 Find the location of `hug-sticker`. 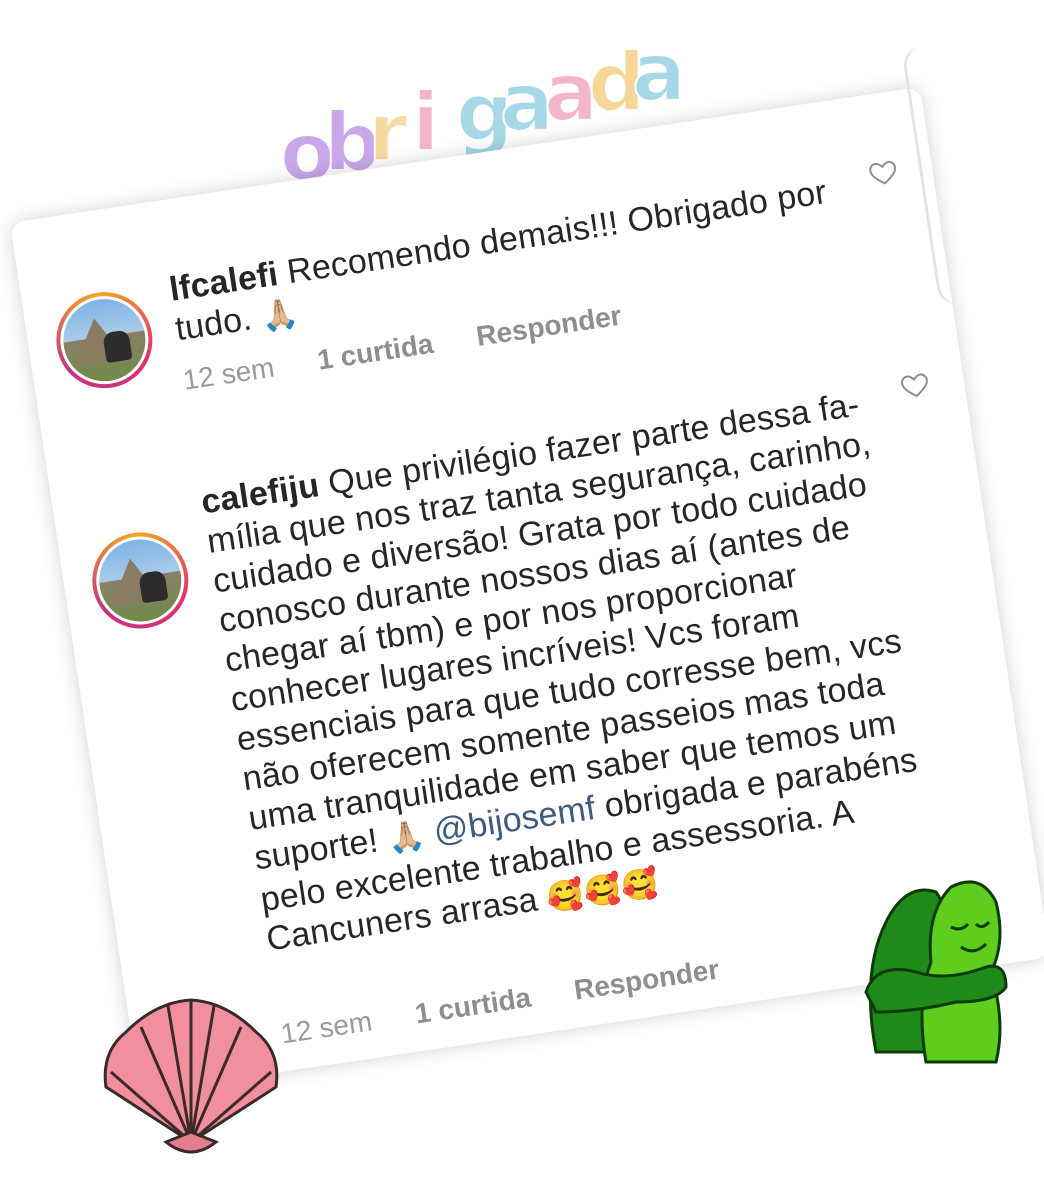

hug-sticker is located at coordinates (936, 972).